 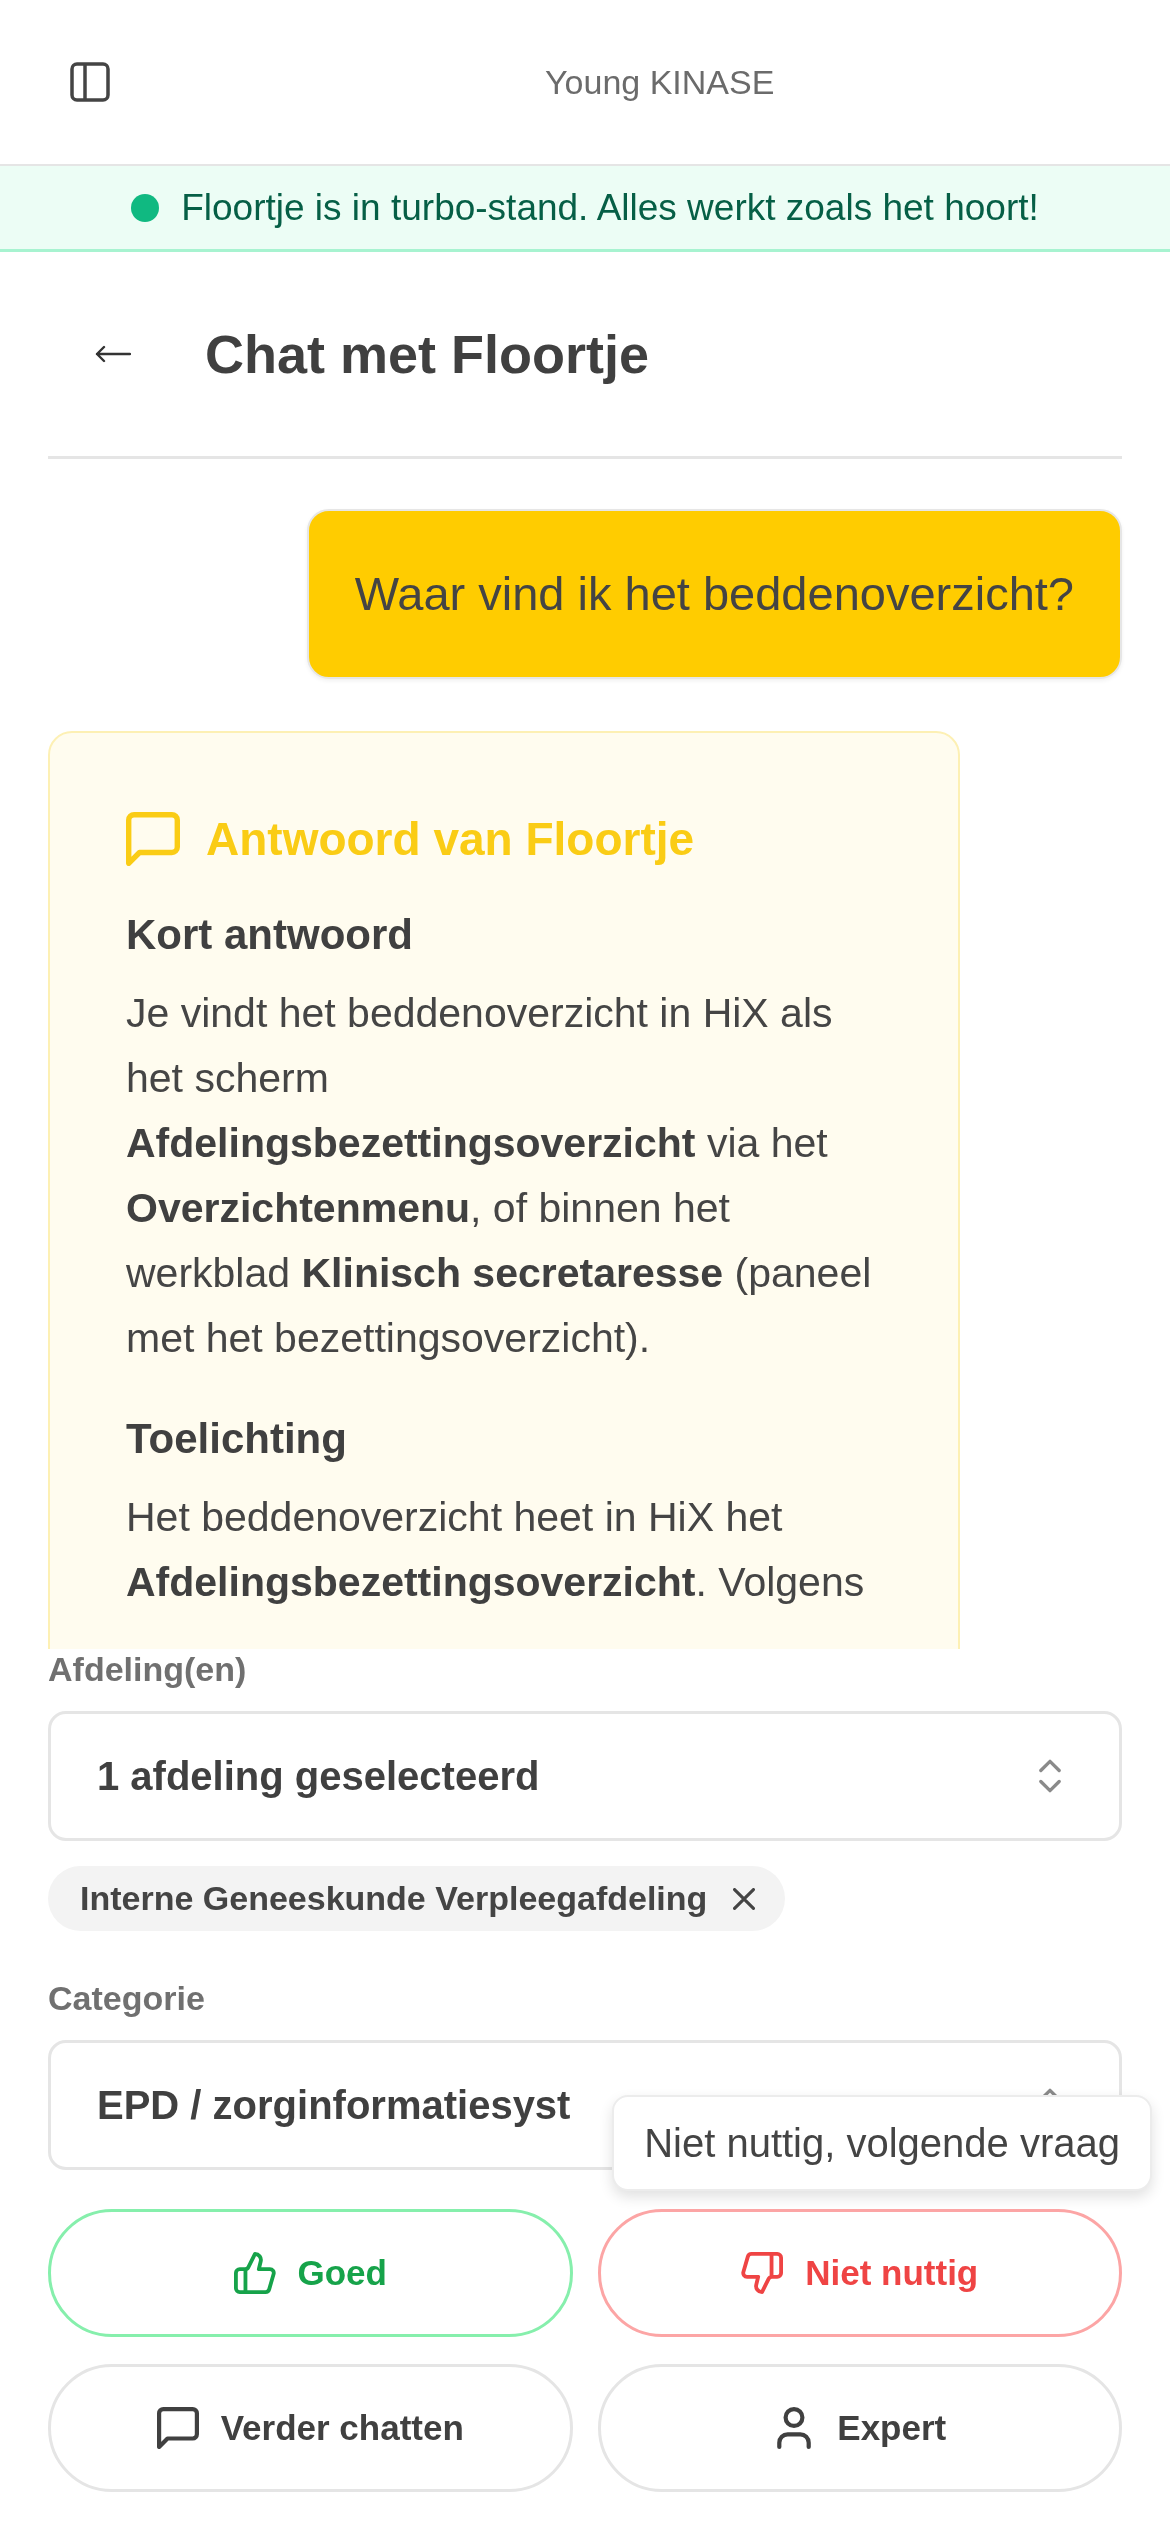 I want to click on section-heading: Toelichting, so click(x=237, y=1439).